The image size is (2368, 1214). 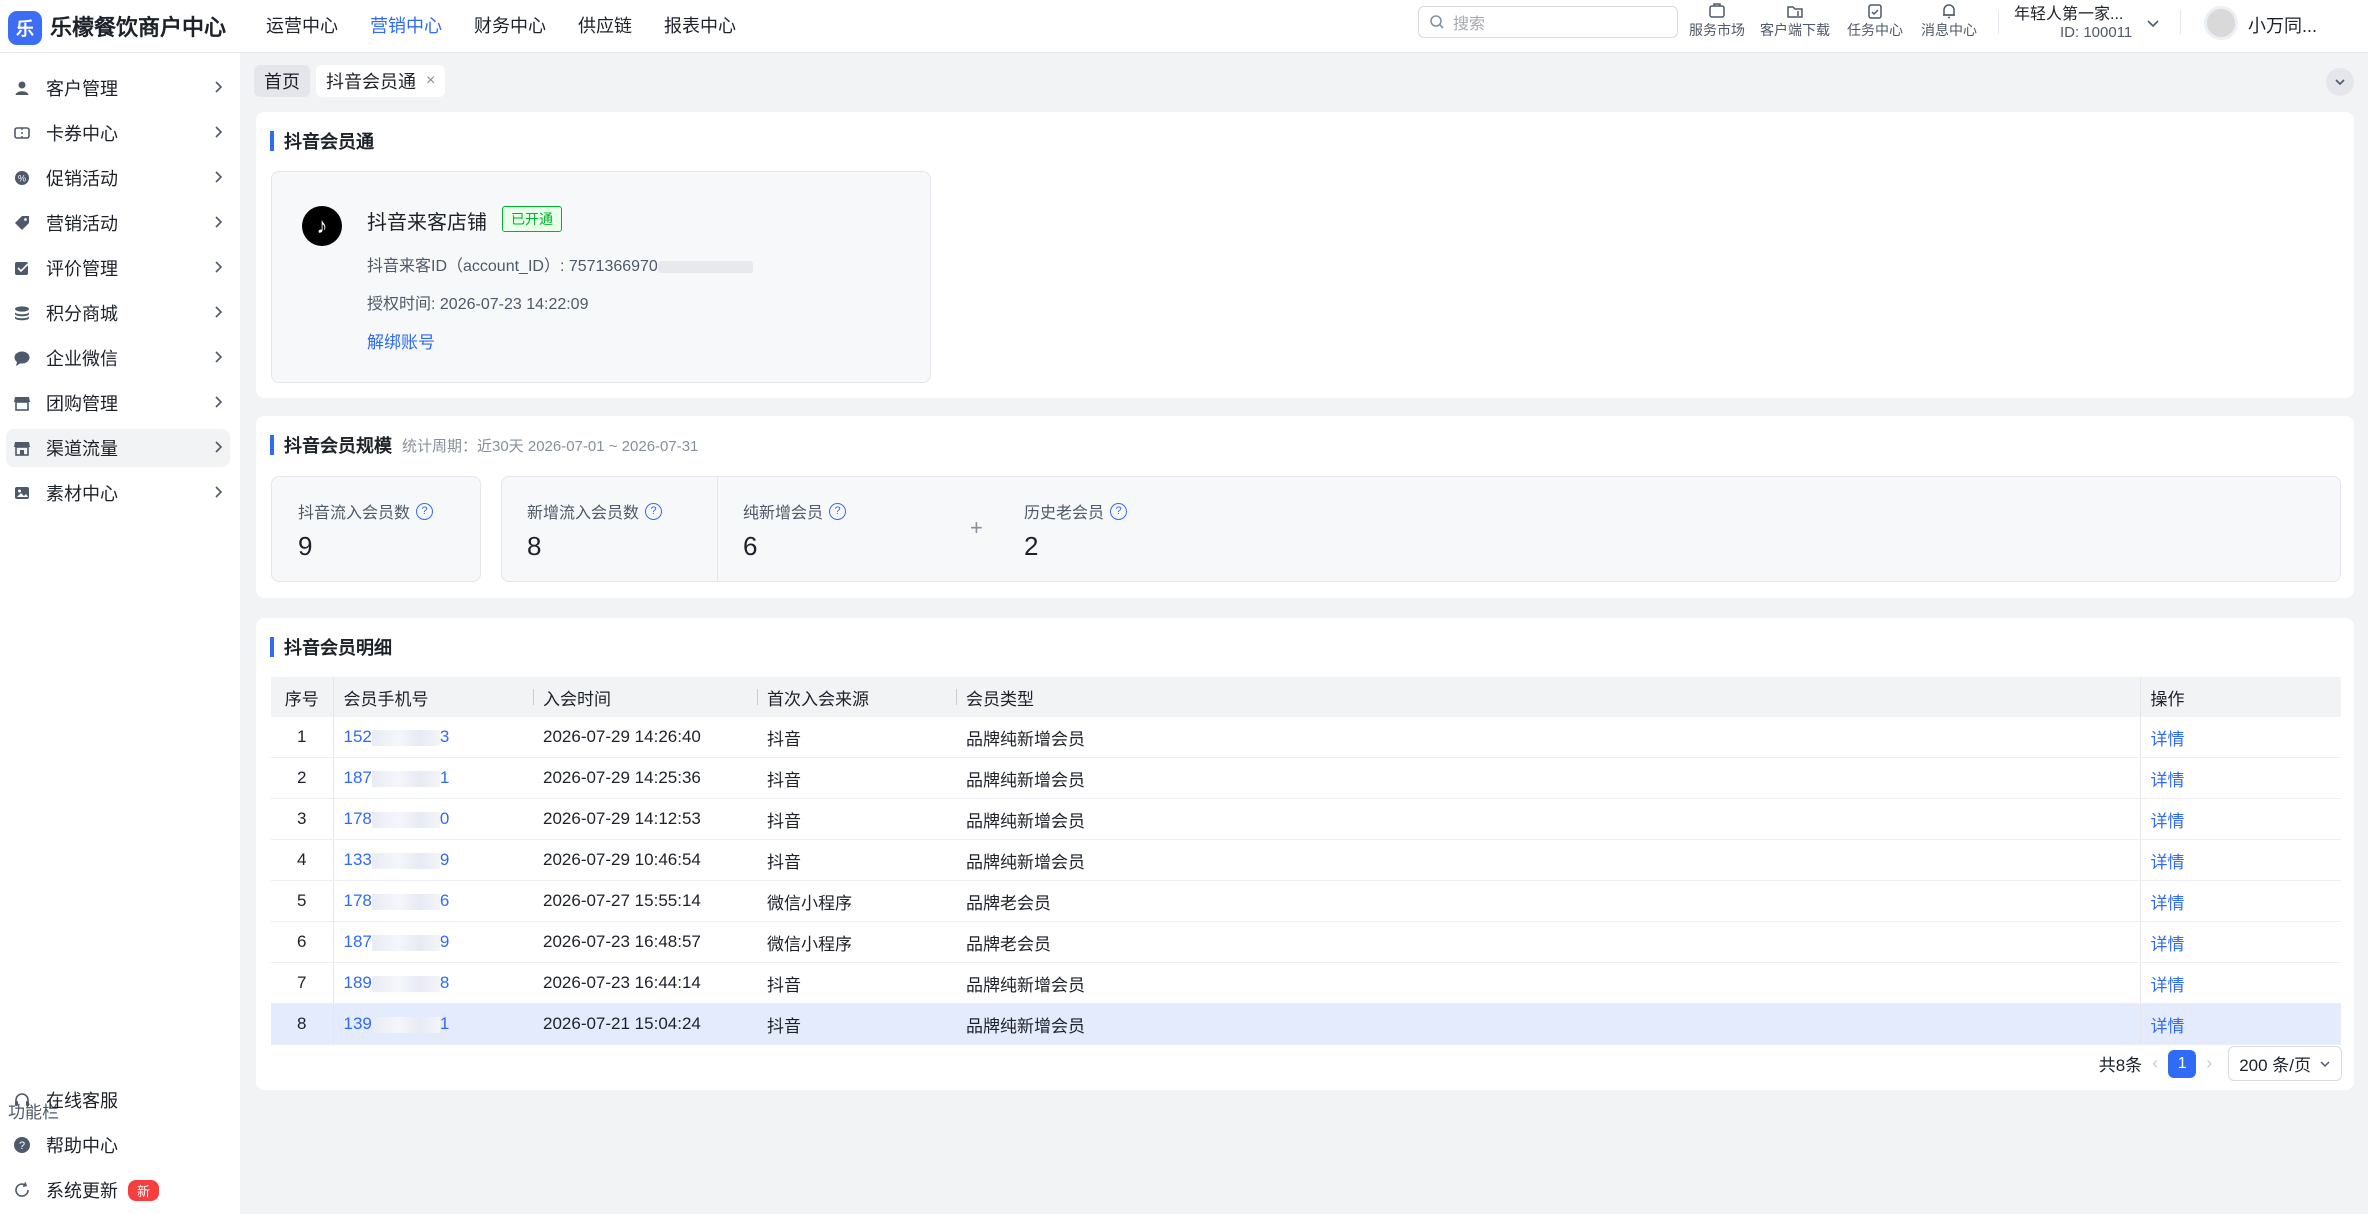 What do you see at coordinates (2240, 697) in the screenshot?
I see `col-header-action: 操作` at bounding box center [2240, 697].